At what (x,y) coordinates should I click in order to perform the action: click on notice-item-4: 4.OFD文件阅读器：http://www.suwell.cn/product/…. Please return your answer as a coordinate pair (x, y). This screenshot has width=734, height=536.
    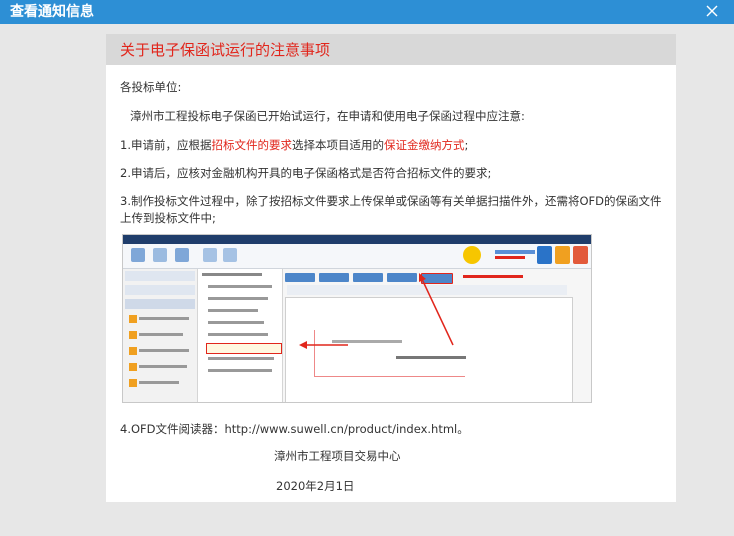
    Looking at the image, I should click on (294, 429).